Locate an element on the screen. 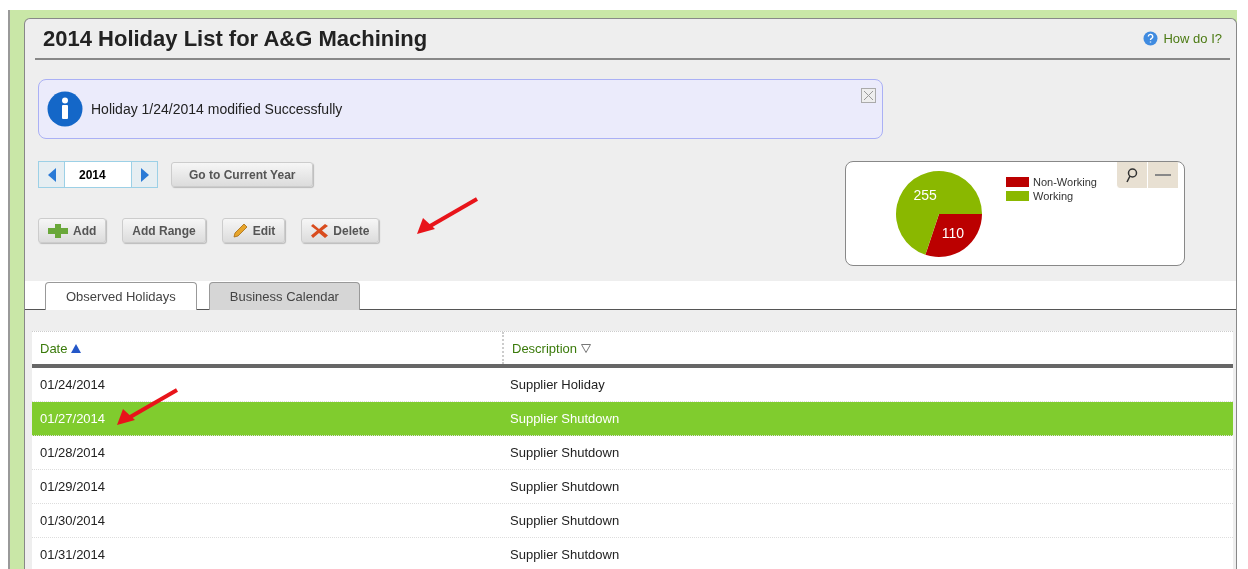  x-icon is located at coordinates (320, 230).